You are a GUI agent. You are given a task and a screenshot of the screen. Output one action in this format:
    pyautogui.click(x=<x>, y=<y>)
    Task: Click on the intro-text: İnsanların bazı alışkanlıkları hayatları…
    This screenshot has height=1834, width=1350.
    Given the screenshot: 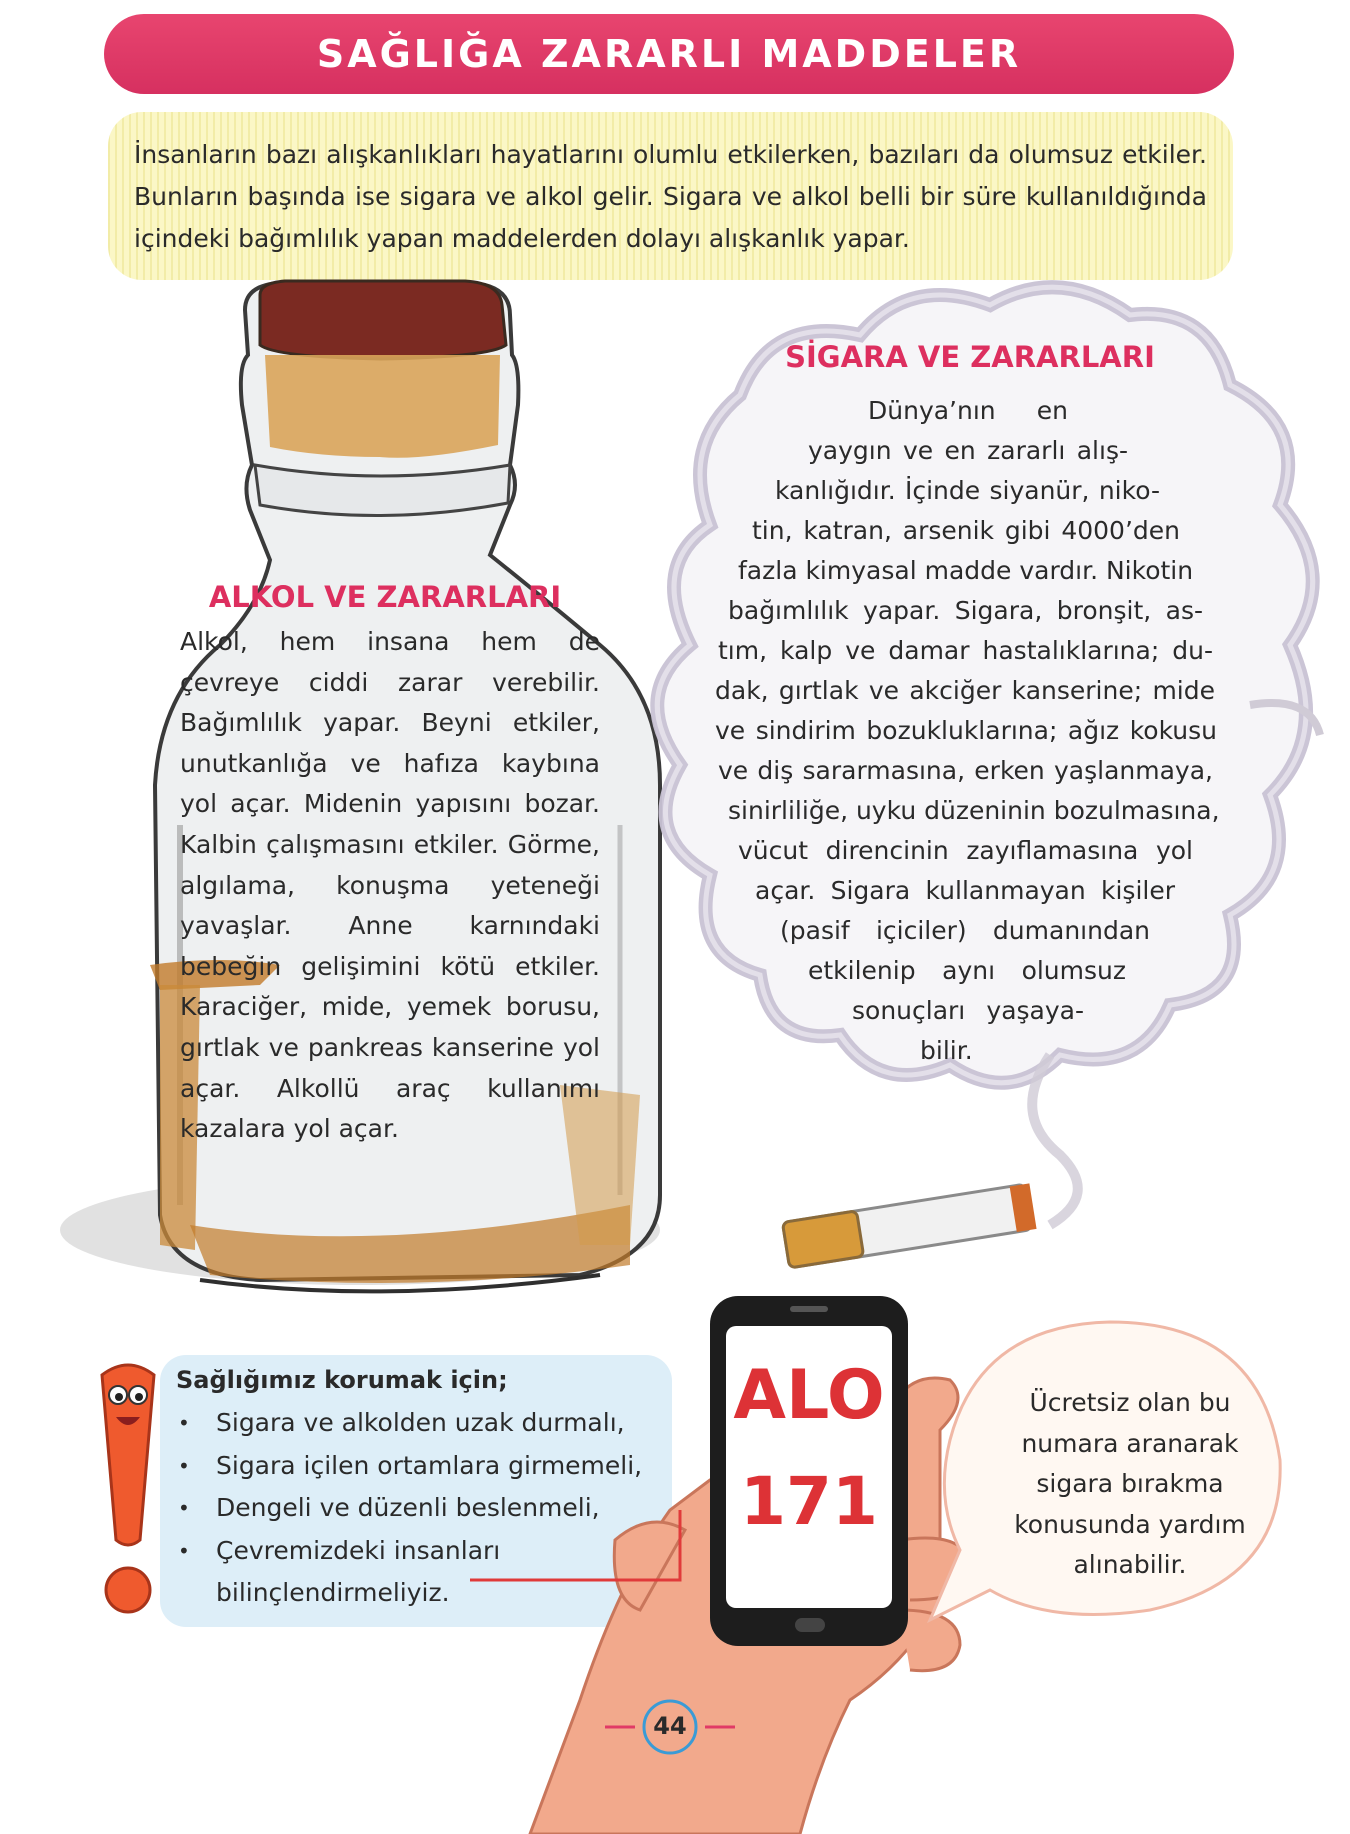 What is the action you would take?
    pyautogui.click(x=670, y=196)
    